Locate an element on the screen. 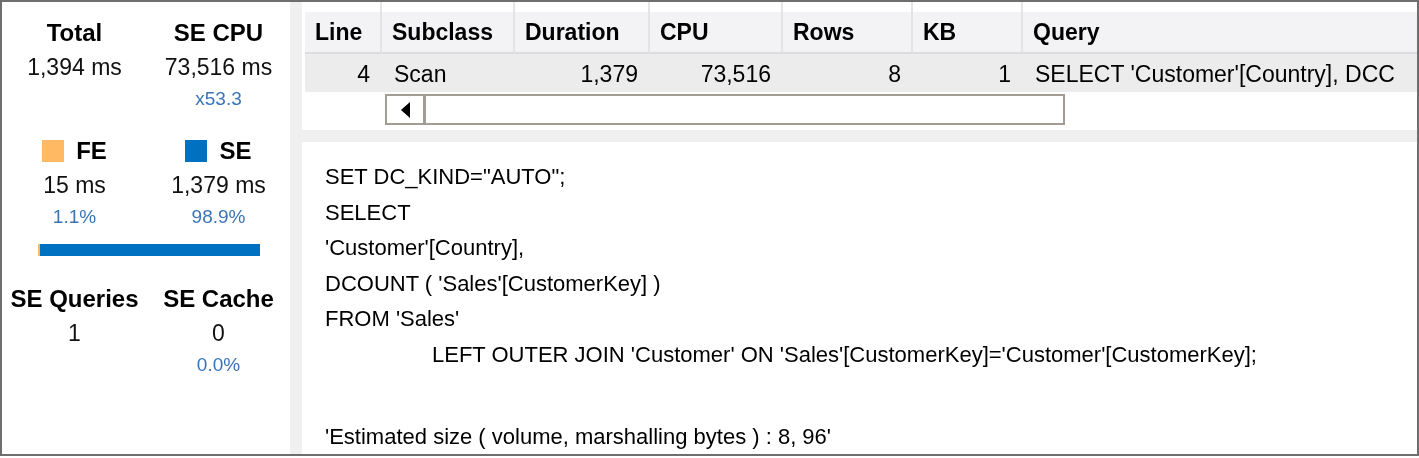 Image resolution: width=1419 pixels, height=458 pixels. table-row: 4 Scan 1,379 73,516 8 1 SELECT 'Customer'[Country], DCC is located at coordinates (861, 73).